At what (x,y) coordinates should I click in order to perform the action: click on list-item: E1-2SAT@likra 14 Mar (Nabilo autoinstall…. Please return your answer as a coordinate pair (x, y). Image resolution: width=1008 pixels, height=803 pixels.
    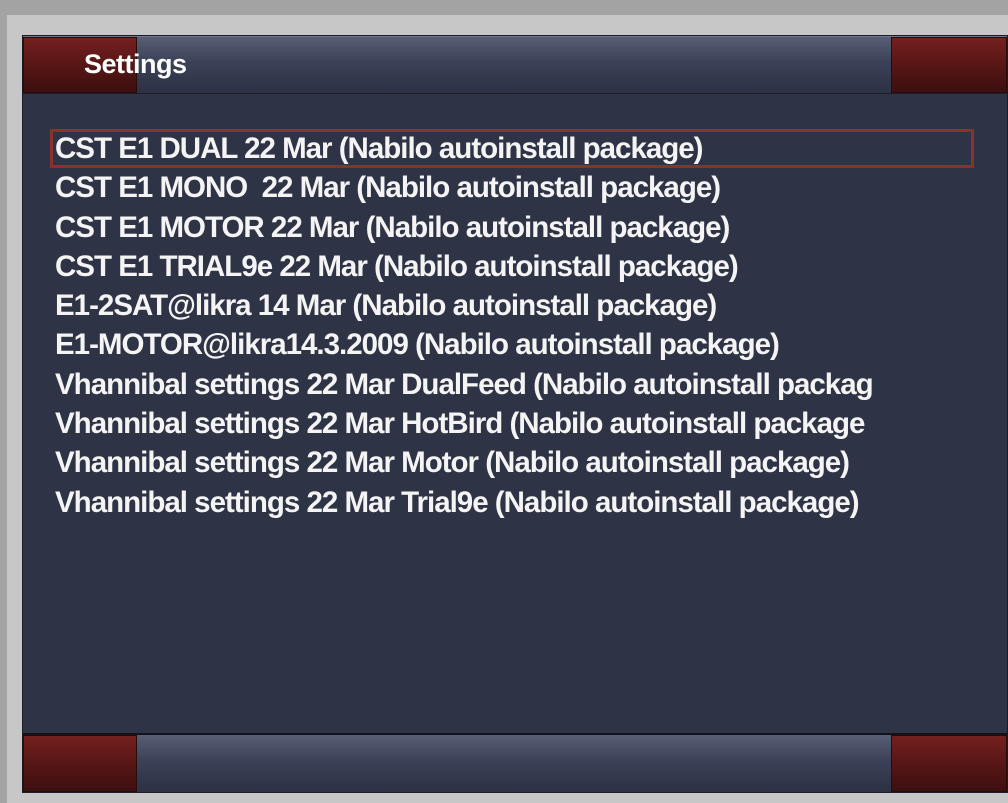
    Looking at the image, I should click on (512, 305).